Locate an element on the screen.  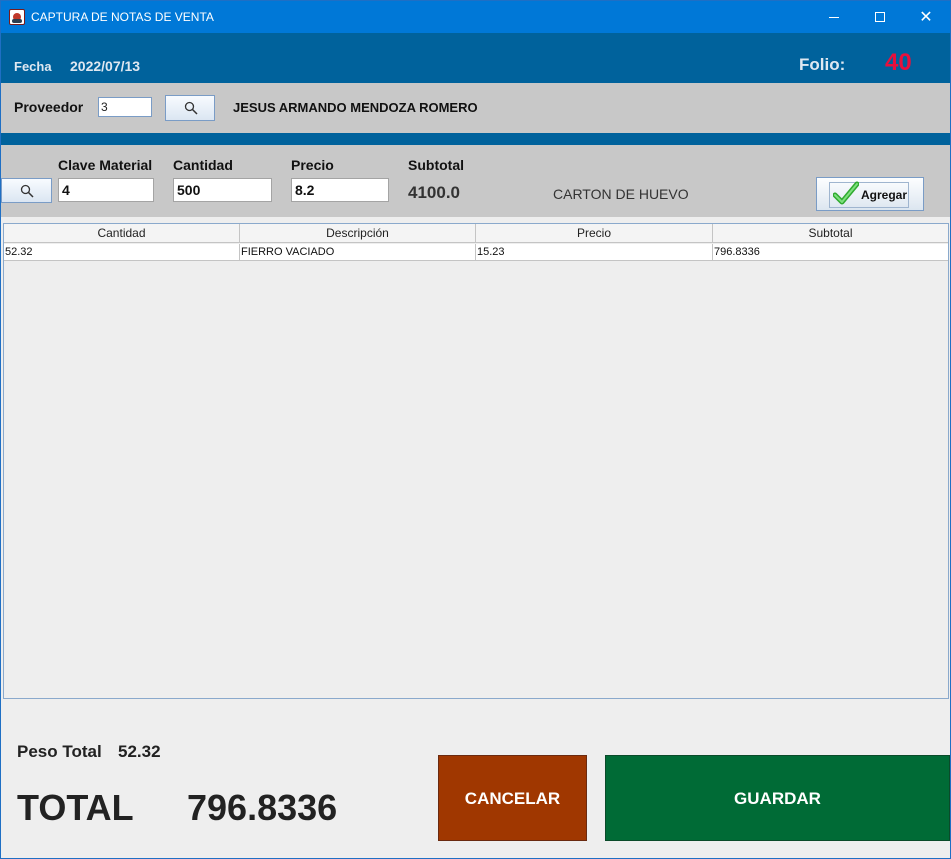
column-header-subtotal: Subtotal is located at coordinates (830, 233).